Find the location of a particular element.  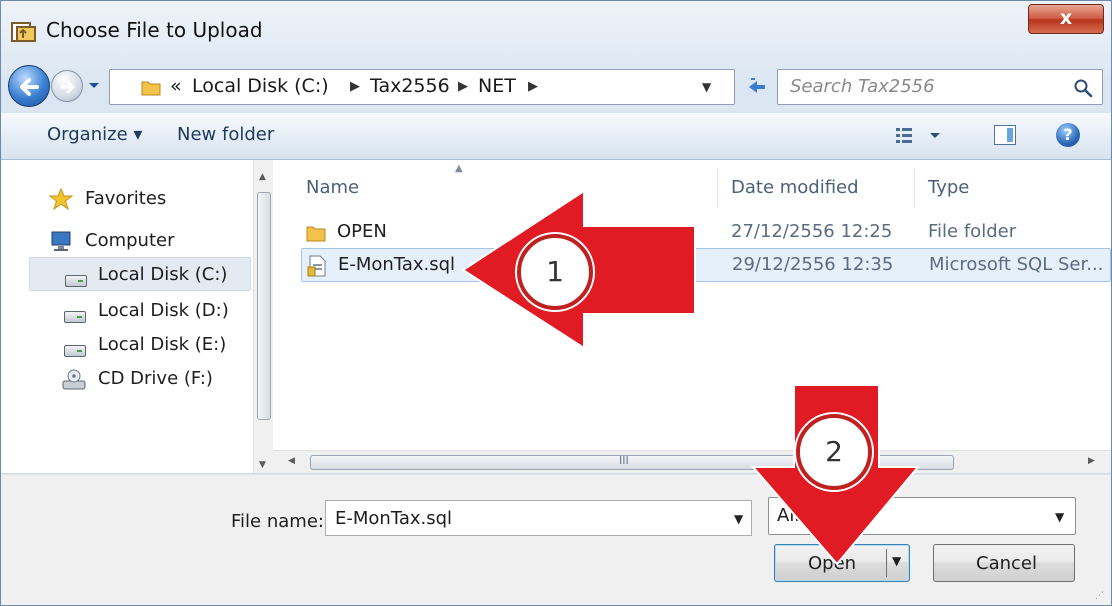

address-overflow: « is located at coordinates (176, 86).